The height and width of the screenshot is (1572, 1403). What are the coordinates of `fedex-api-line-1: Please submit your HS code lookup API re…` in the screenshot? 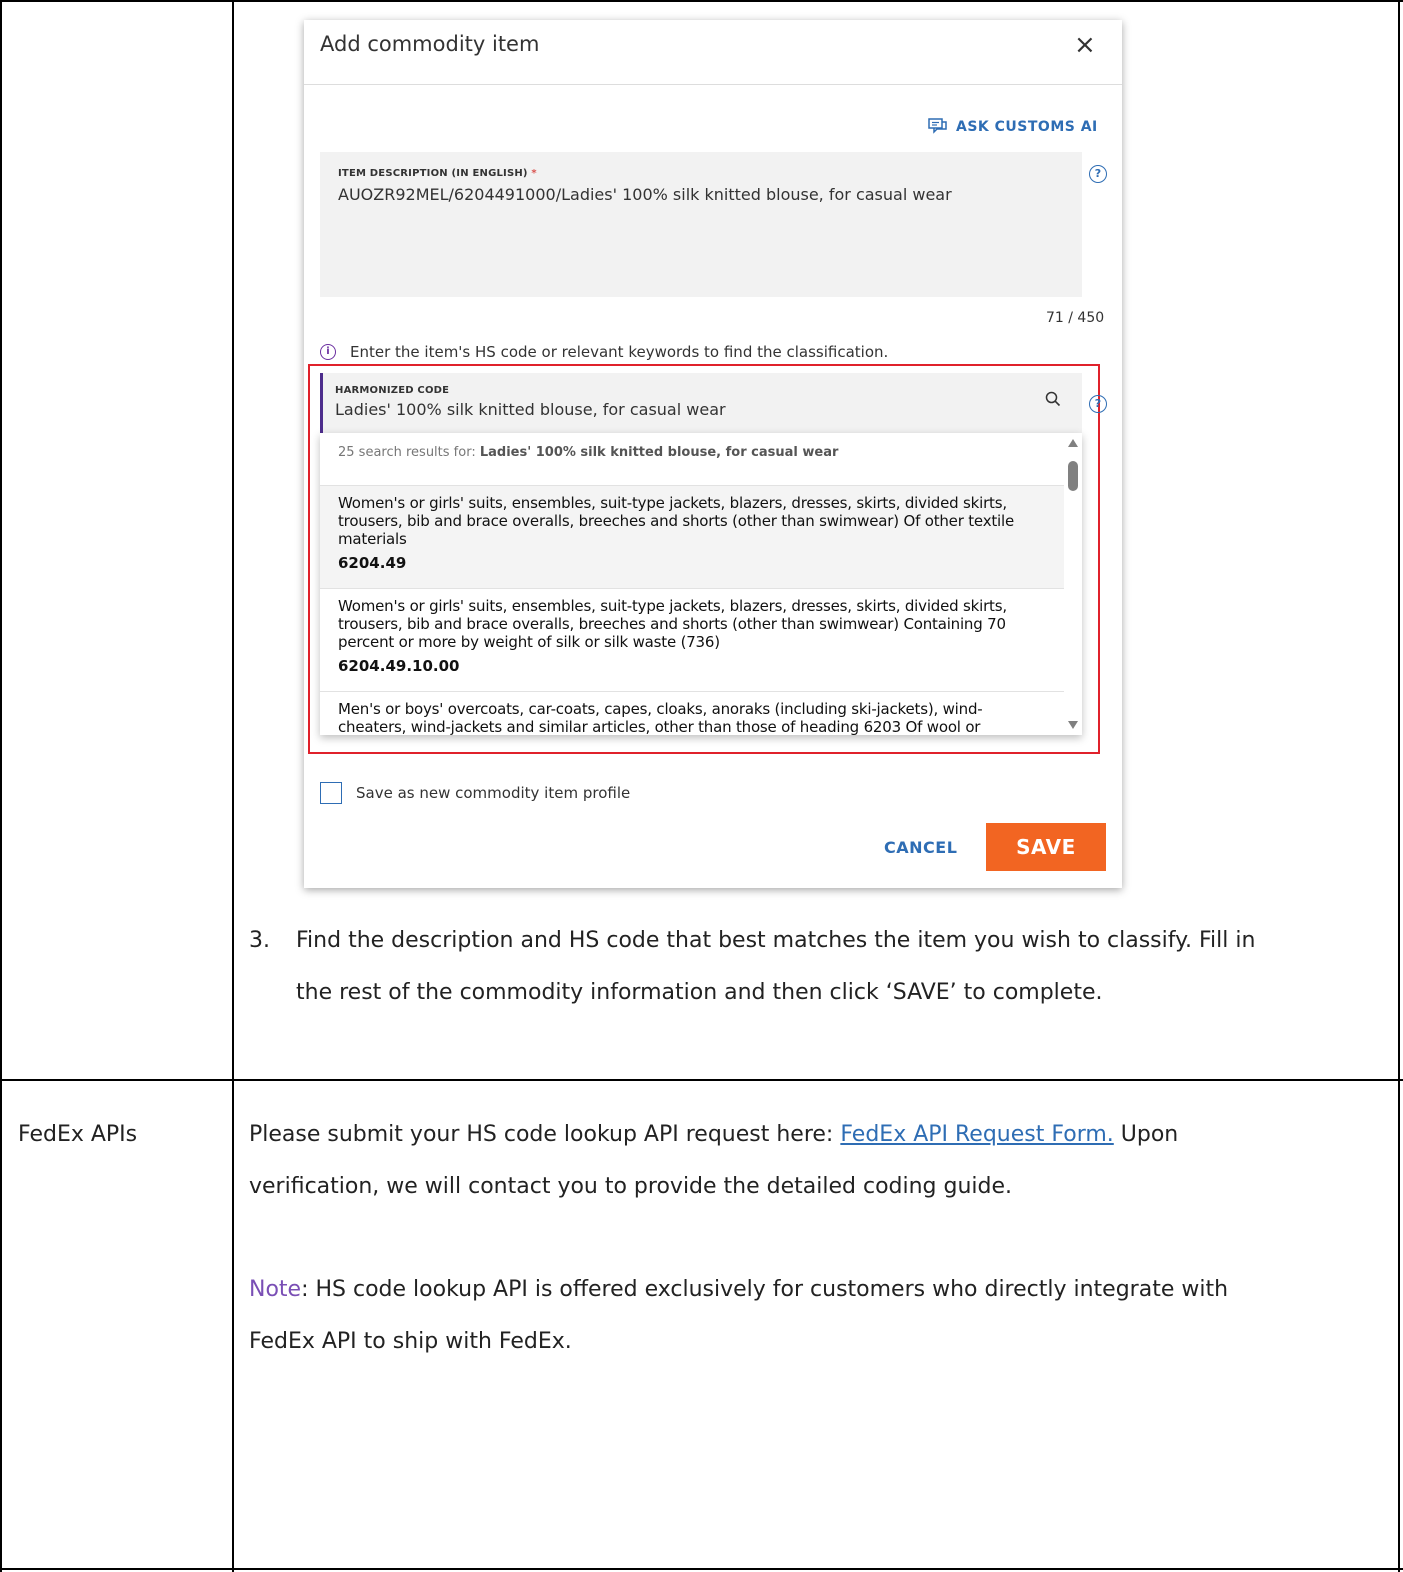 It's located at (814, 1135).